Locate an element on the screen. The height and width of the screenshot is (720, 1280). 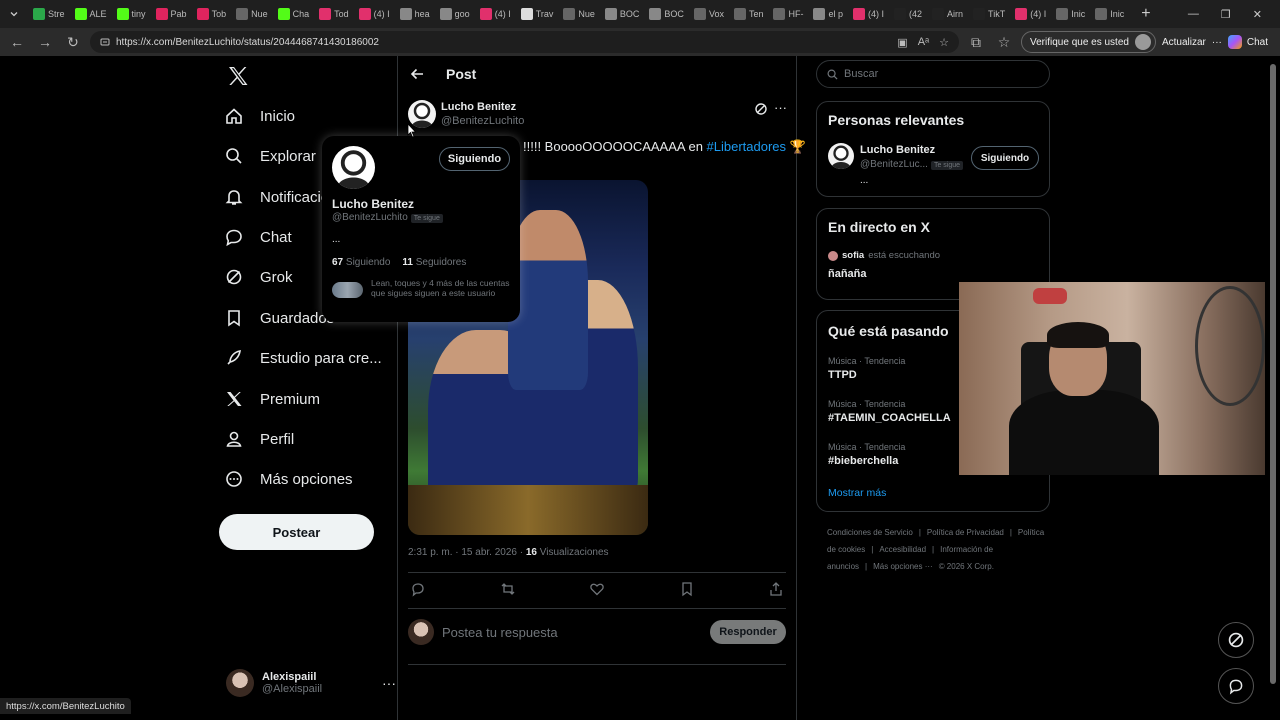
scrollbar-thumb is located at coordinates (1273, 374).